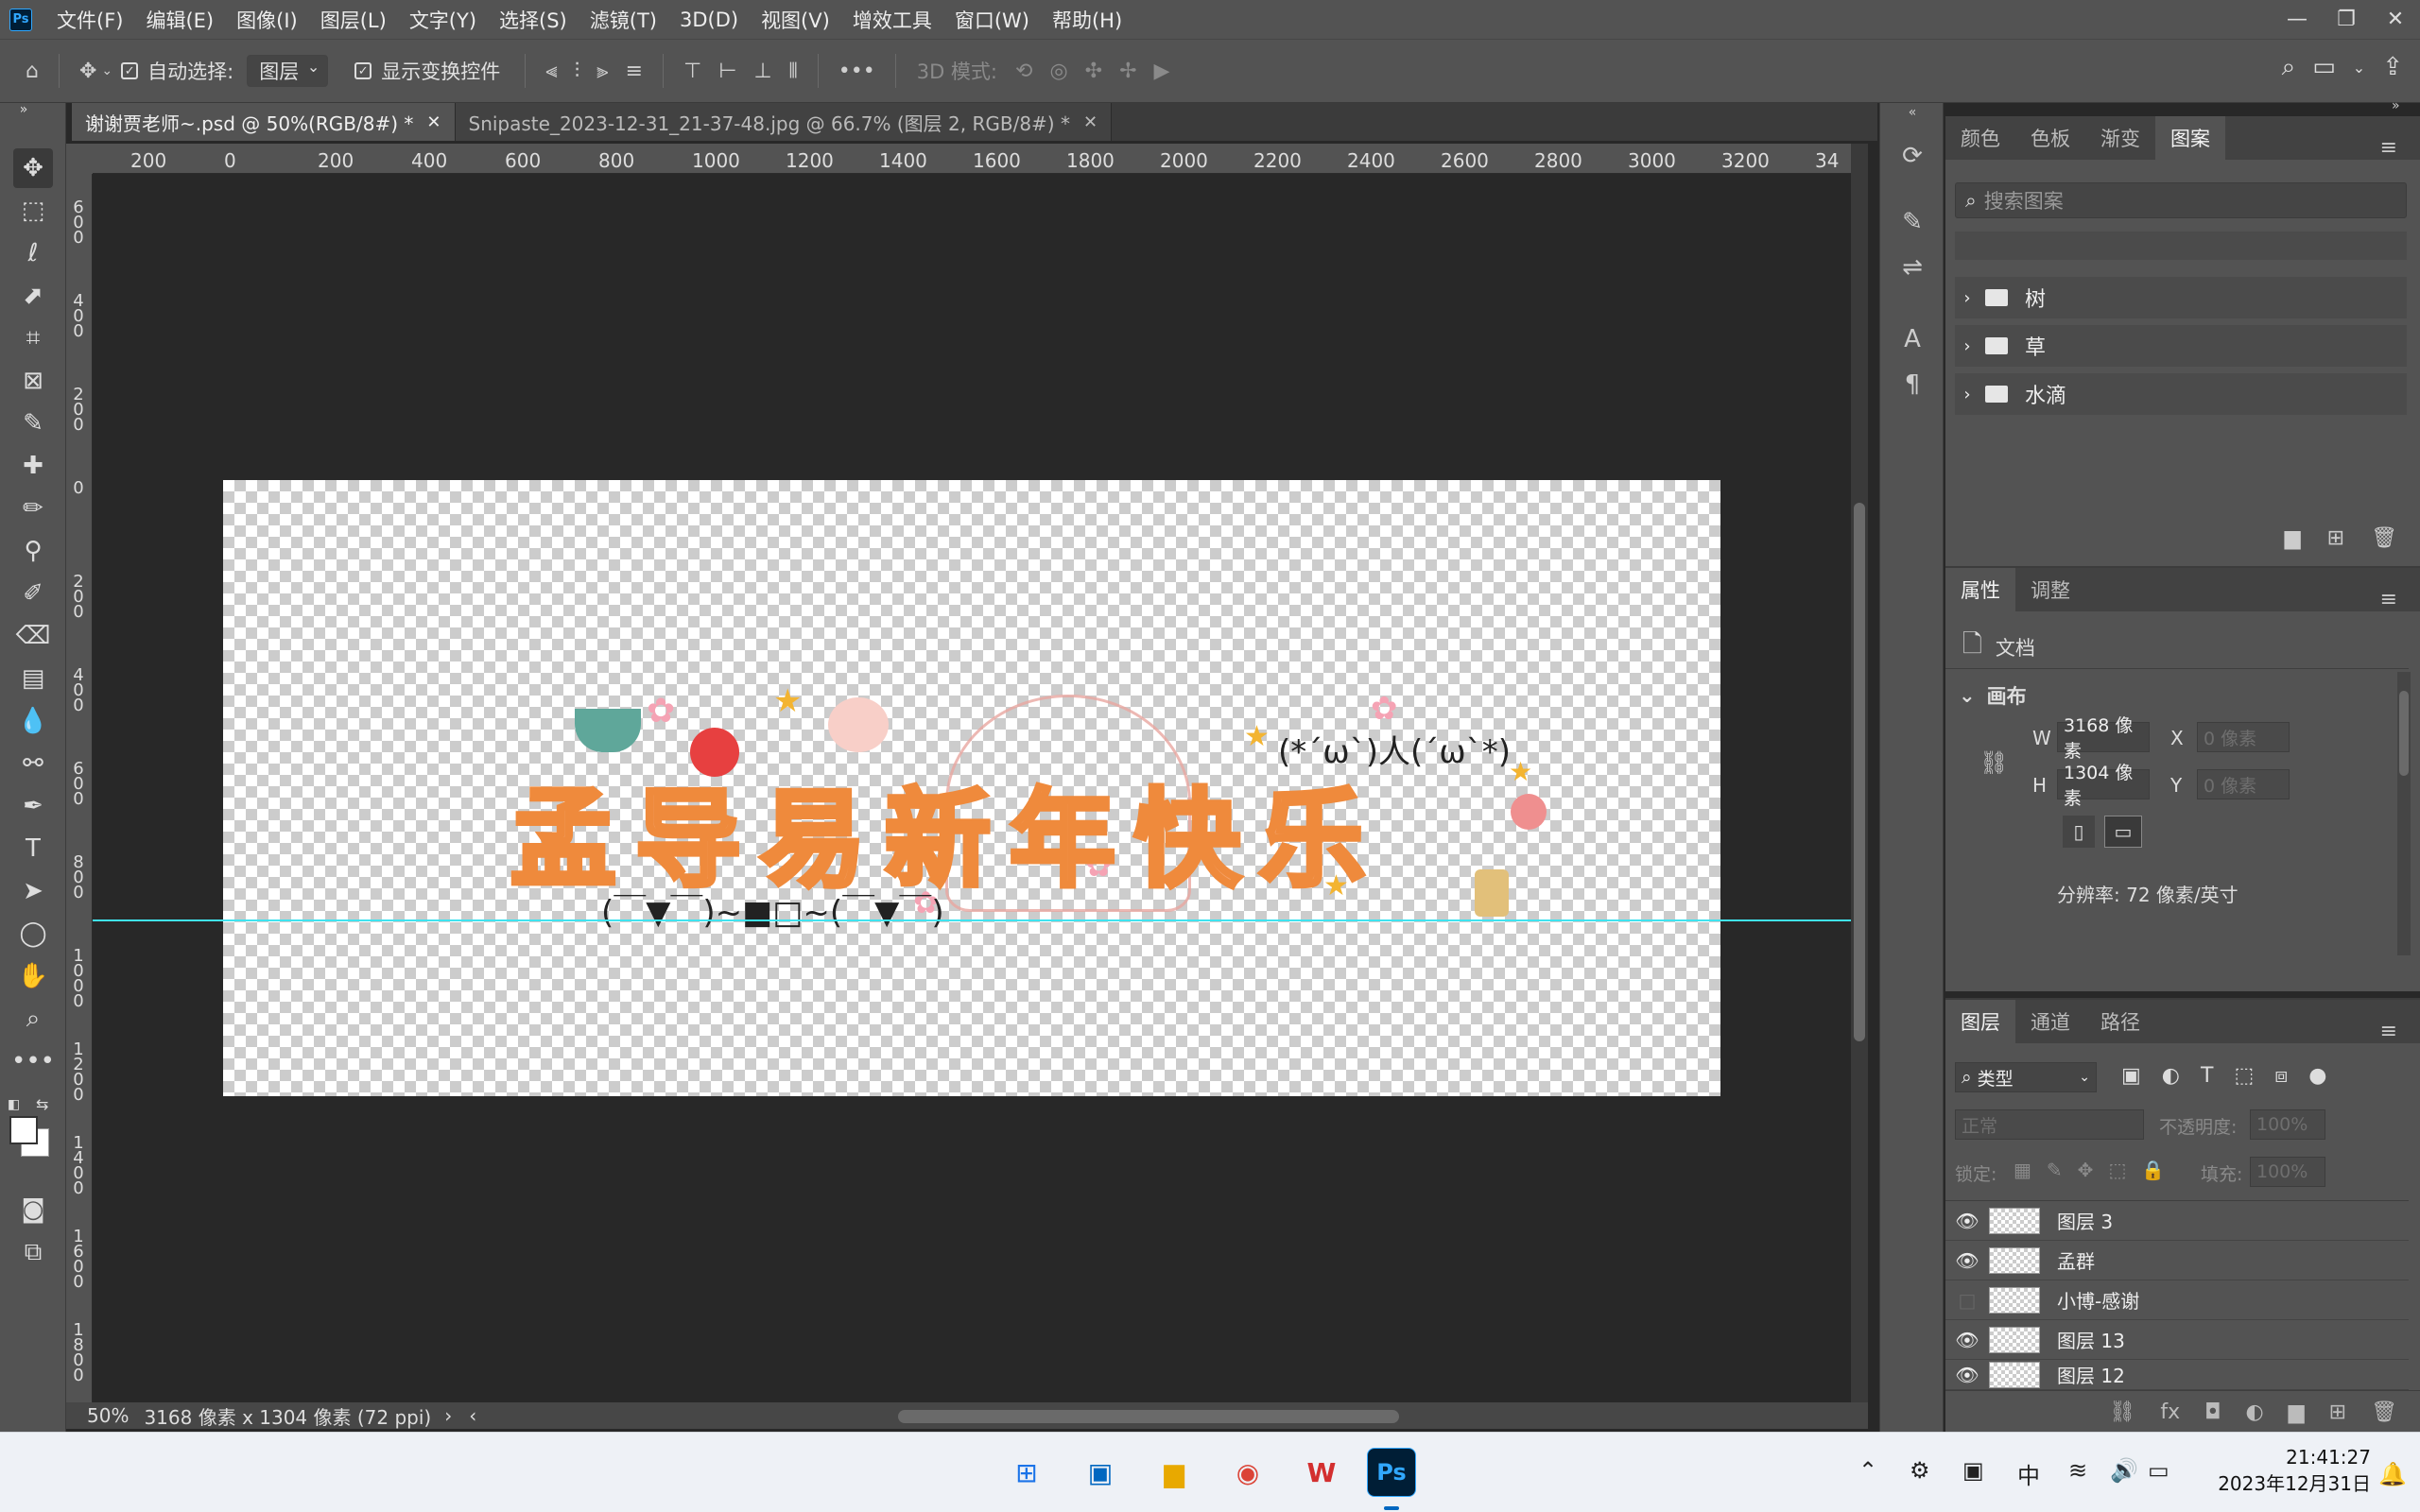  I want to click on vertical-scrollbar, so click(1859, 773).